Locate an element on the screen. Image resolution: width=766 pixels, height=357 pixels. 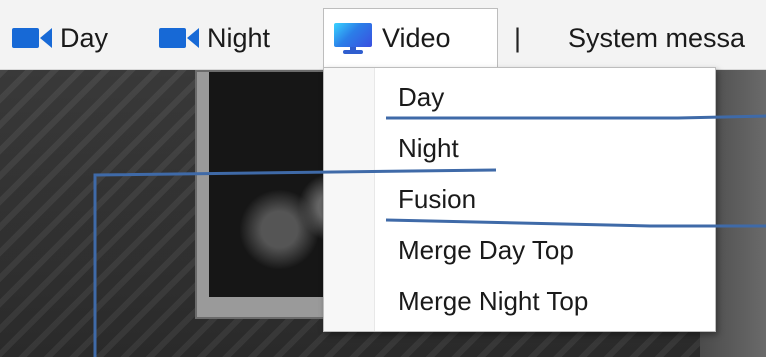
monitor-icon is located at coordinates (353, 38).